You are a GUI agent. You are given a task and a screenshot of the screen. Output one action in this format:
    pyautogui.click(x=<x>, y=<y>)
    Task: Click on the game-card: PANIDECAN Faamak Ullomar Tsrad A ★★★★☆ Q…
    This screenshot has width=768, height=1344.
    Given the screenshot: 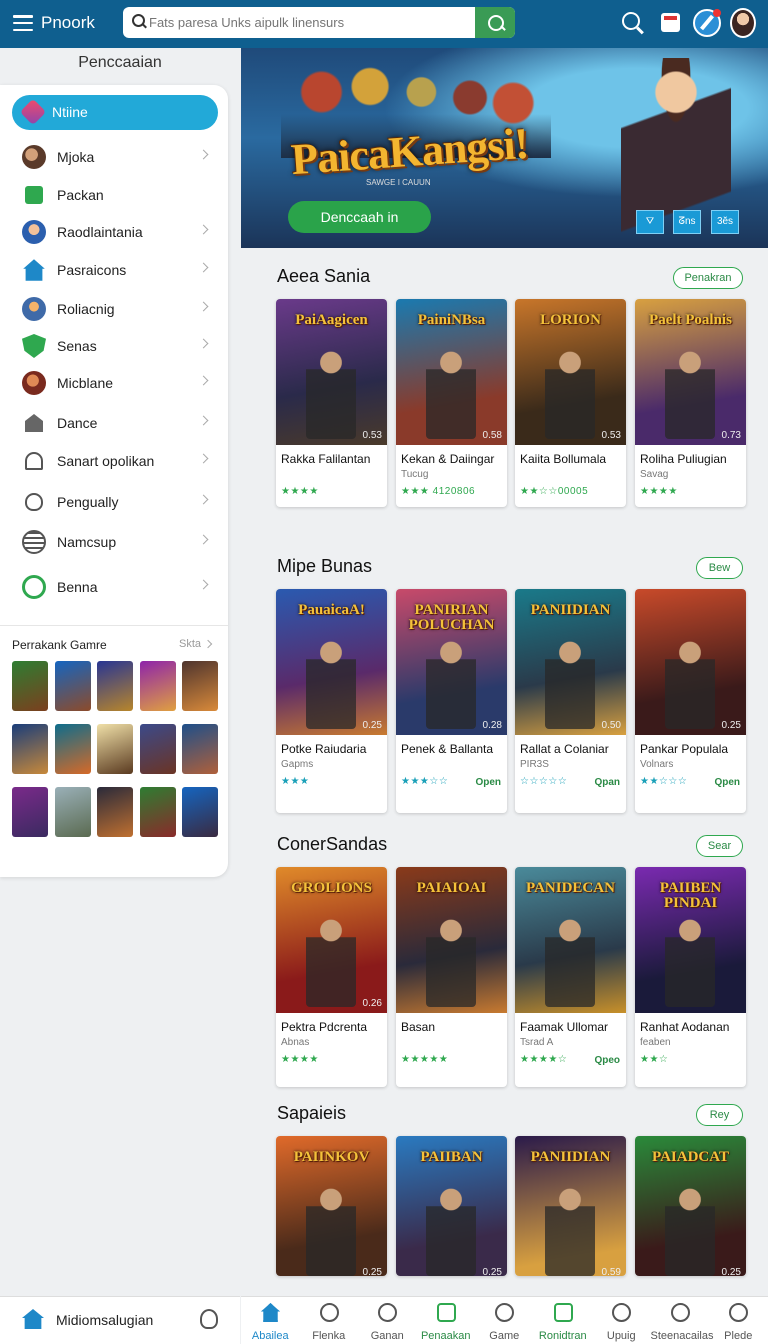 What is the action you would take?
    pyautogui.click(x=570, y=977)
    